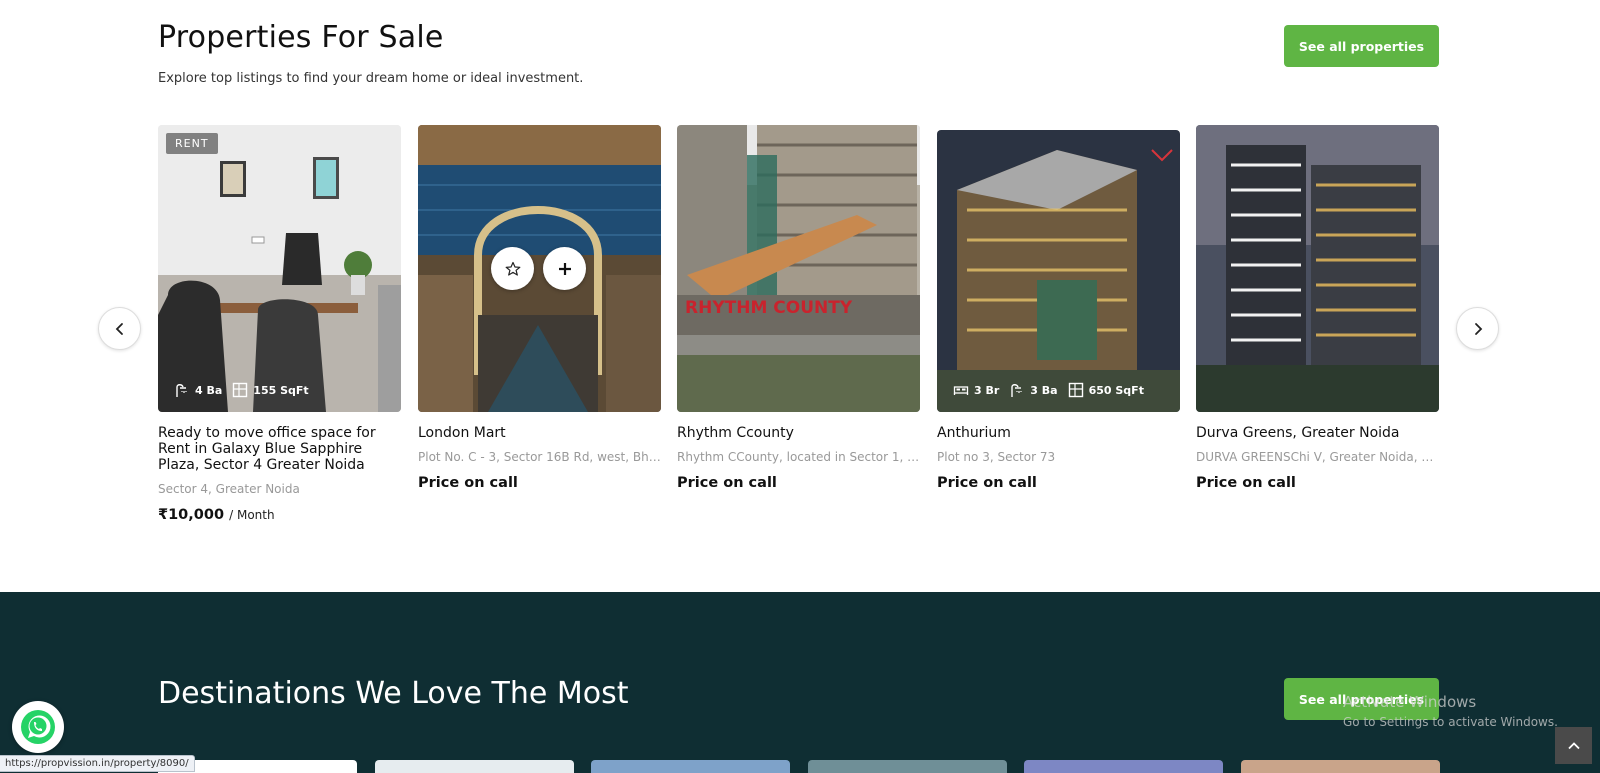  I want to click on section-title: Properties For Sale, so click(301, 37).